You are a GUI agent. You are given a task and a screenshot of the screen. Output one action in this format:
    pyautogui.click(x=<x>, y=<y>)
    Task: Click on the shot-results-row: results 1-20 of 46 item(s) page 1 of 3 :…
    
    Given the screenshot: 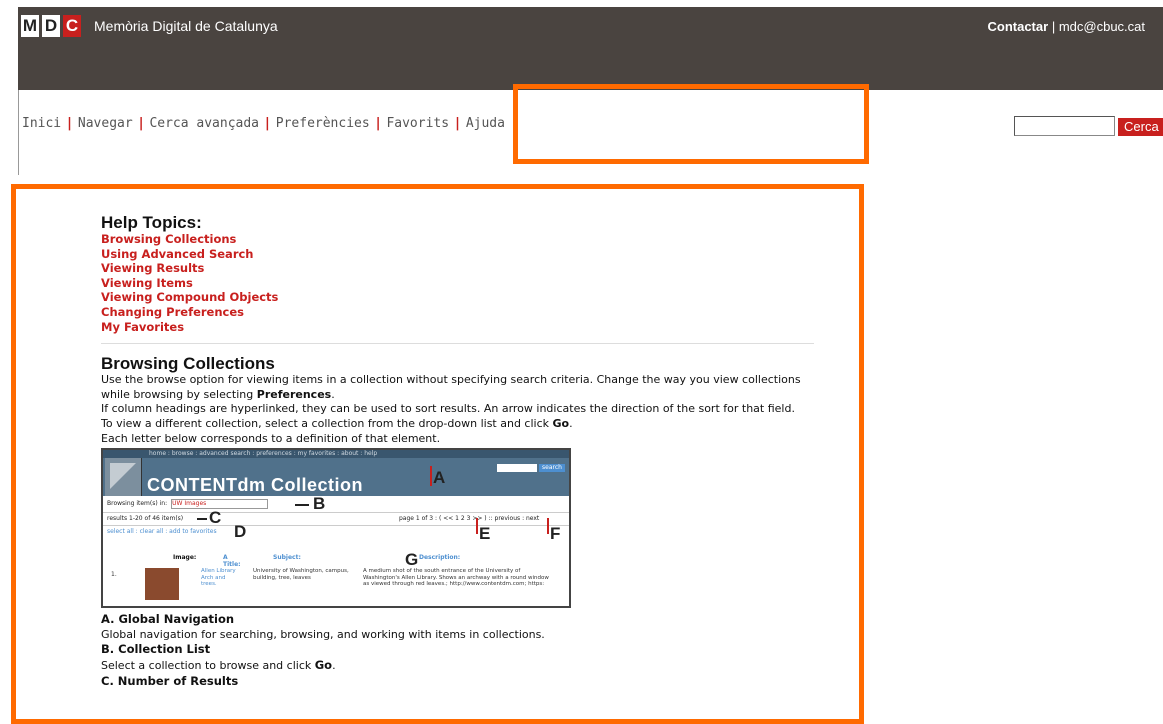 What is the action you would take?
    pyautogui.click(x=336, y=520)
    